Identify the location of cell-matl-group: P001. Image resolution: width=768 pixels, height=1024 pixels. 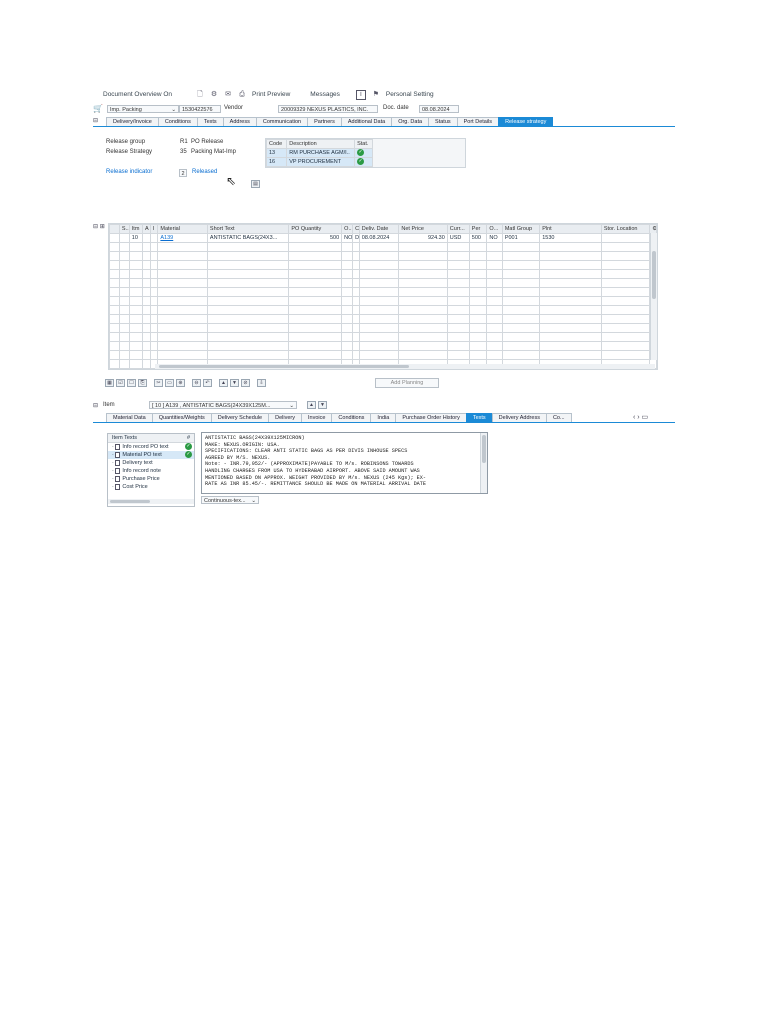
(521, 238).